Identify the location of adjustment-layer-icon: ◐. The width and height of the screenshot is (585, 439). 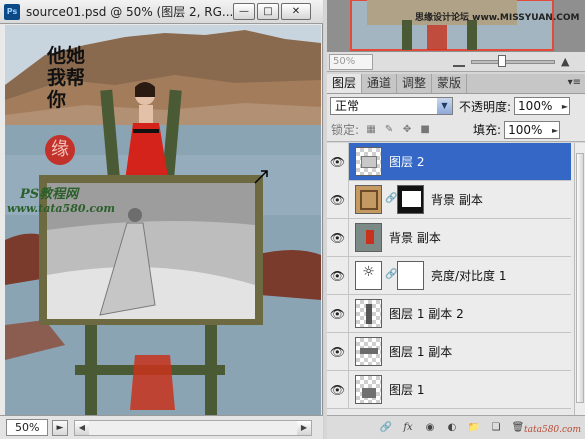
(452, 428).